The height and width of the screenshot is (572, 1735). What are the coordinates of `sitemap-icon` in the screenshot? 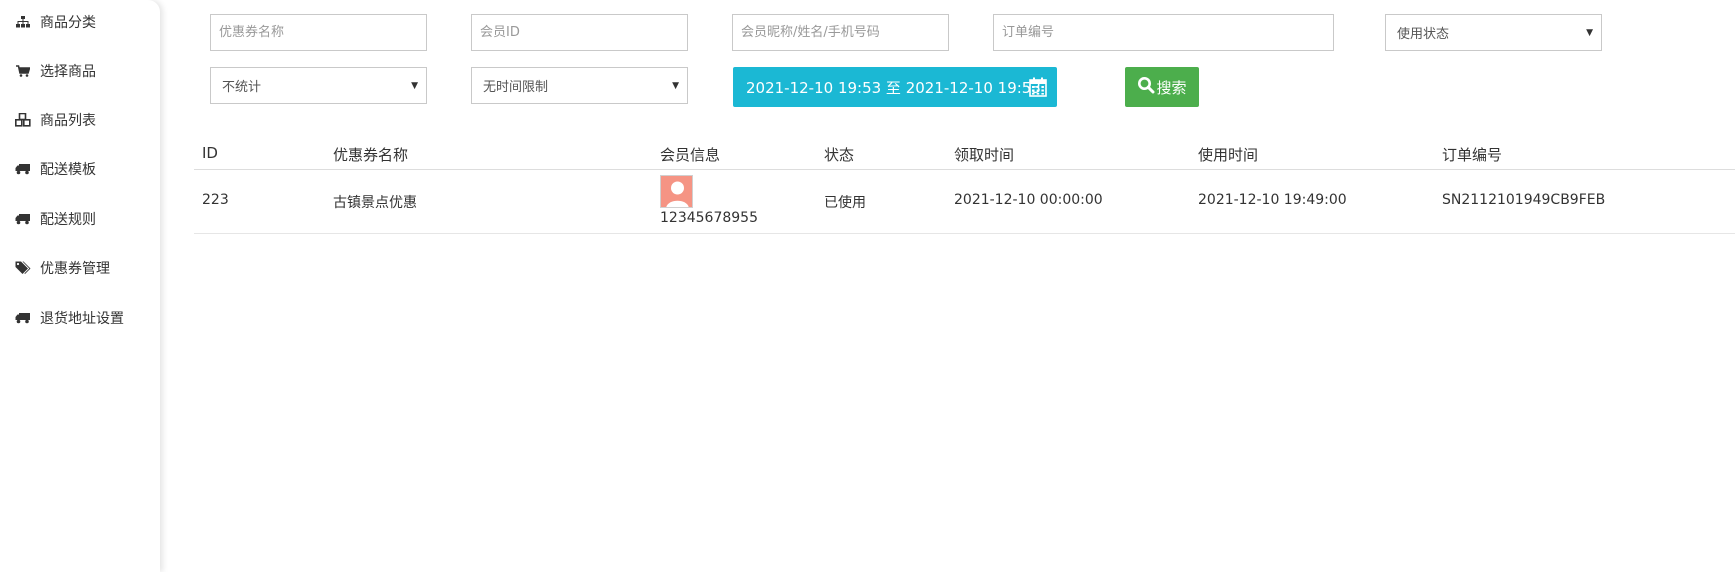 It's located at (23, 22).